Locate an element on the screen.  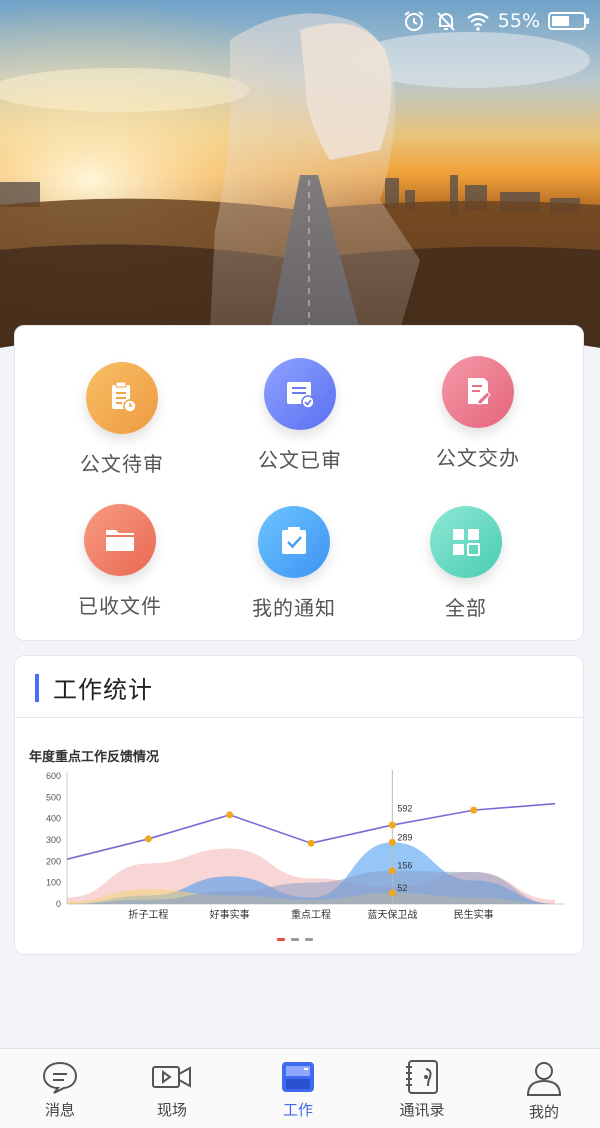
grid-item-reviewed-docs: 公文已审 is located at coordinates (300, 415).